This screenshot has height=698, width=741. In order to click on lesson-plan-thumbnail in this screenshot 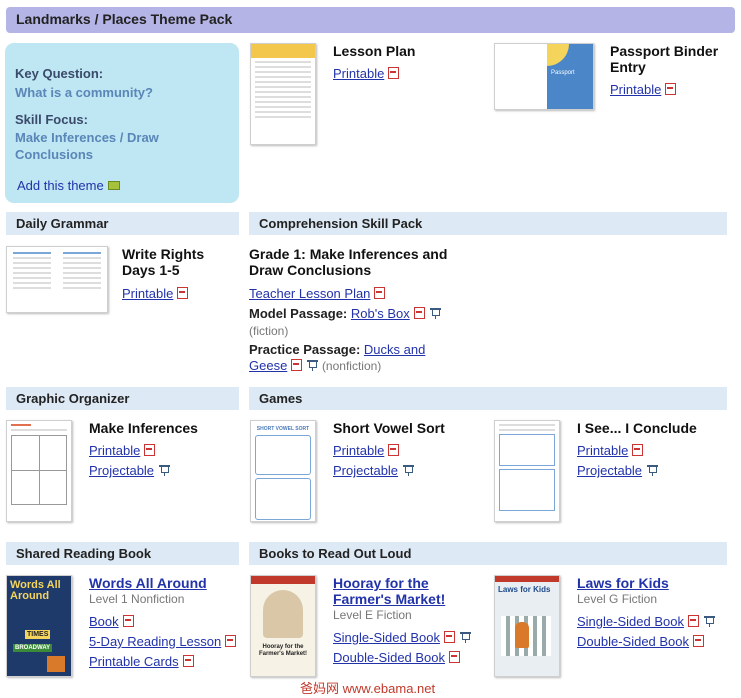, I will do `click(283, 94)`.